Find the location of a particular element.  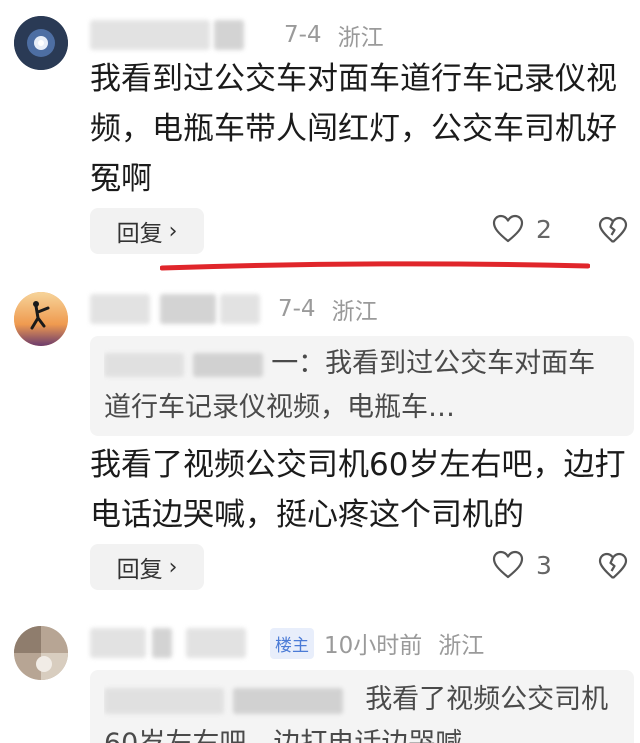

like-button: 3 is located at coordinates (522, 565).